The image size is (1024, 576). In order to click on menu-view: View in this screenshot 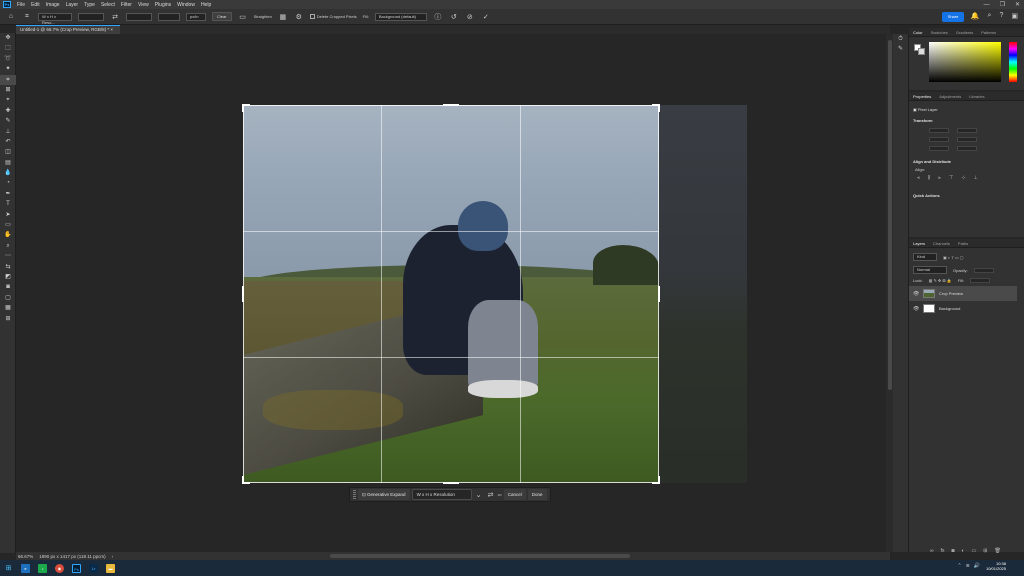, I will do `click(143, 5)`.